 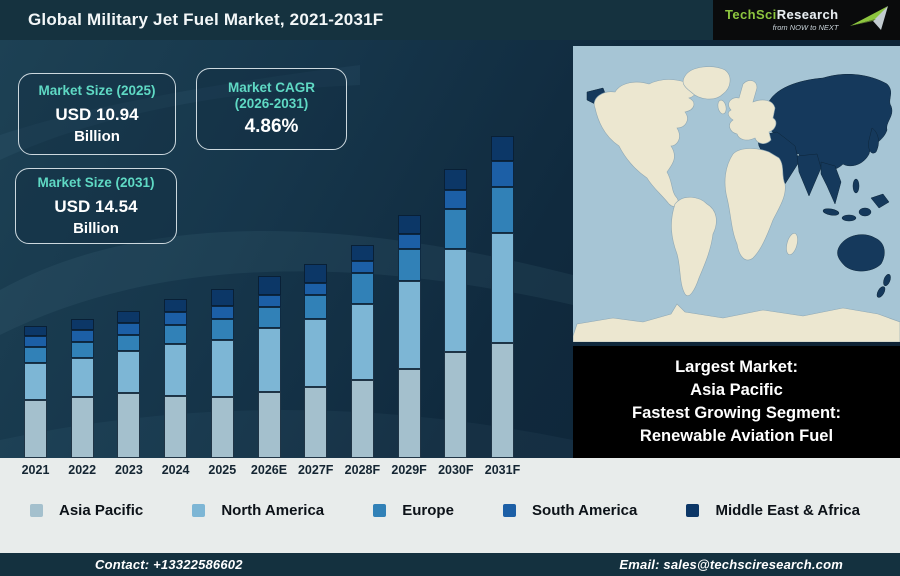 I want to click on x-tick-2026E: 2026E, so click(x=269, y=470).